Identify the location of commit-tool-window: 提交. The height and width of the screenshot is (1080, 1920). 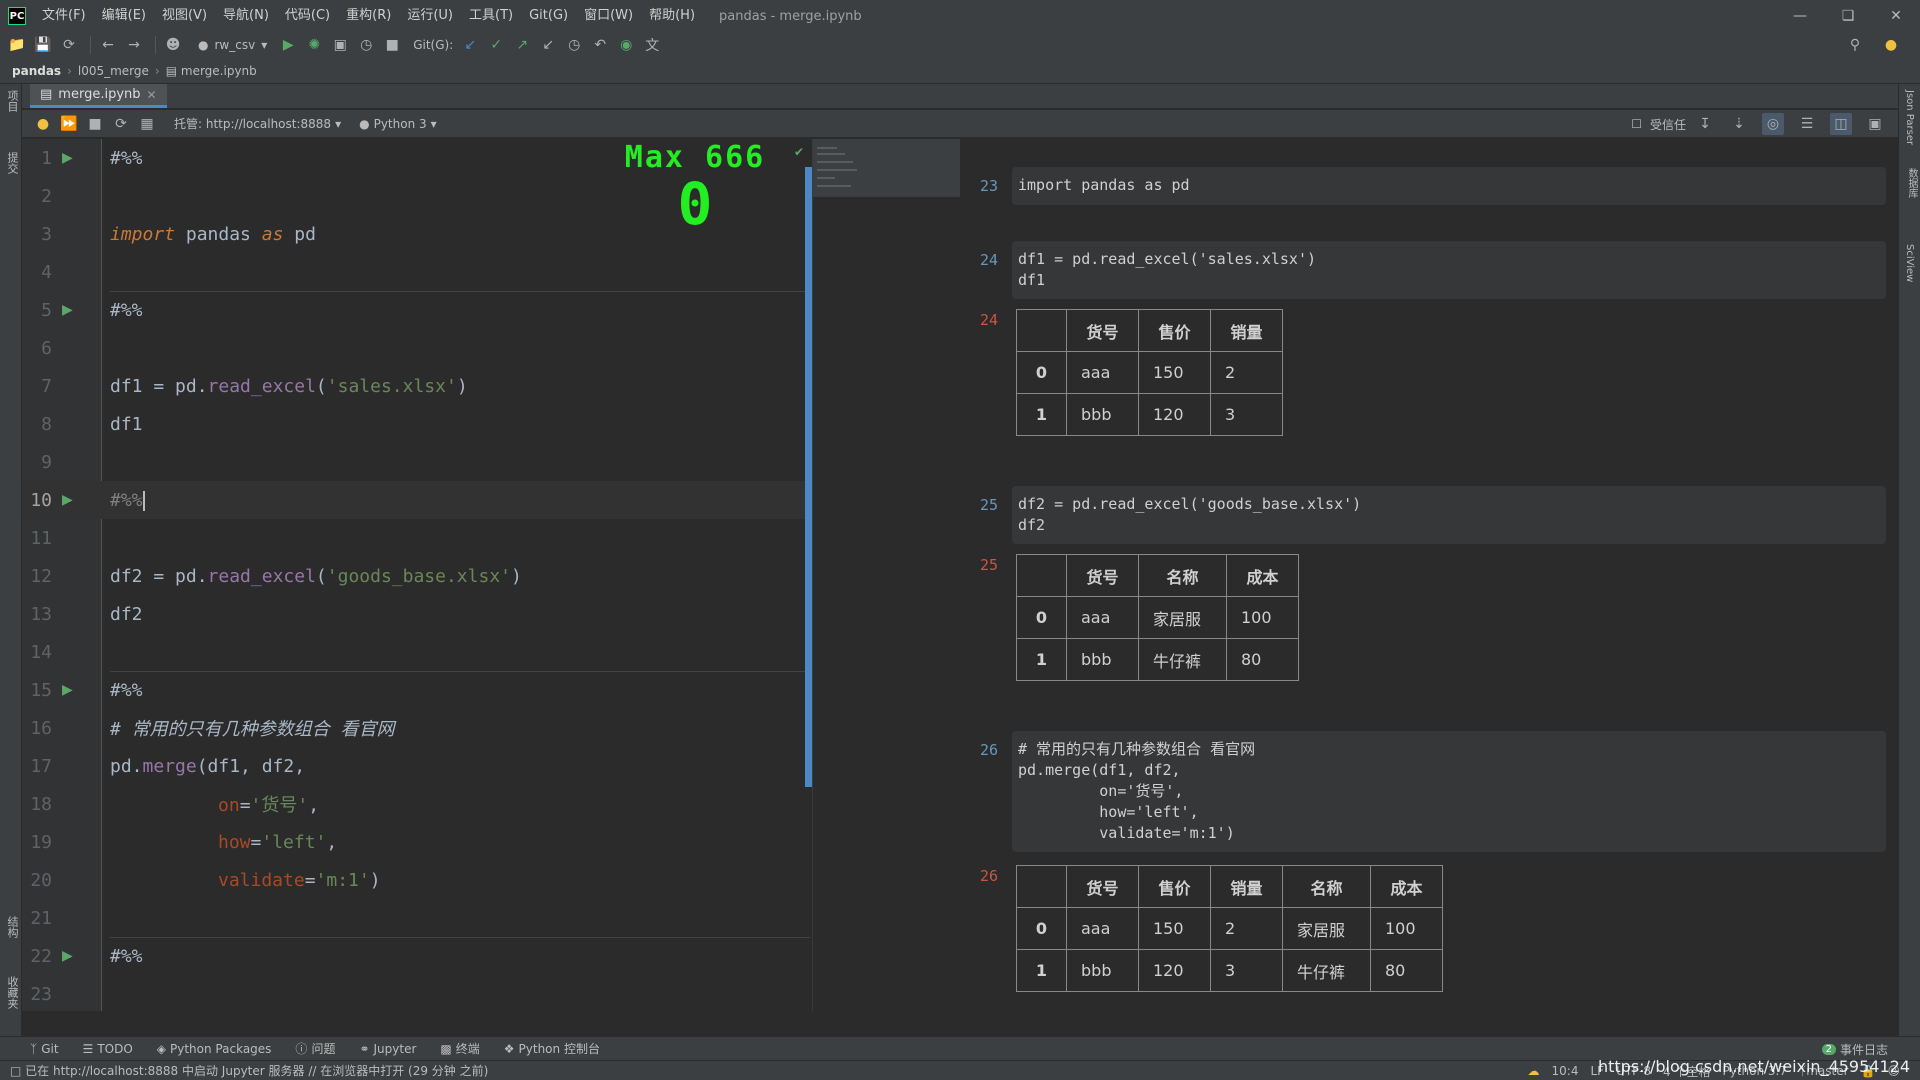
(12, 163).